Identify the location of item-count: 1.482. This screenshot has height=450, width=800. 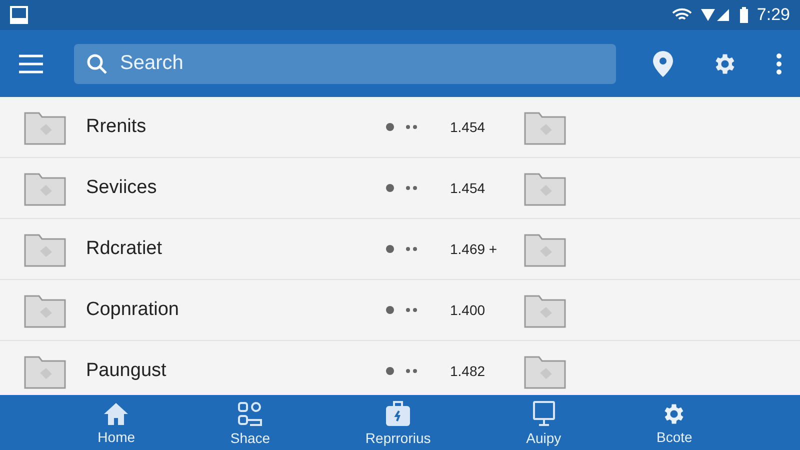
(468, 371).